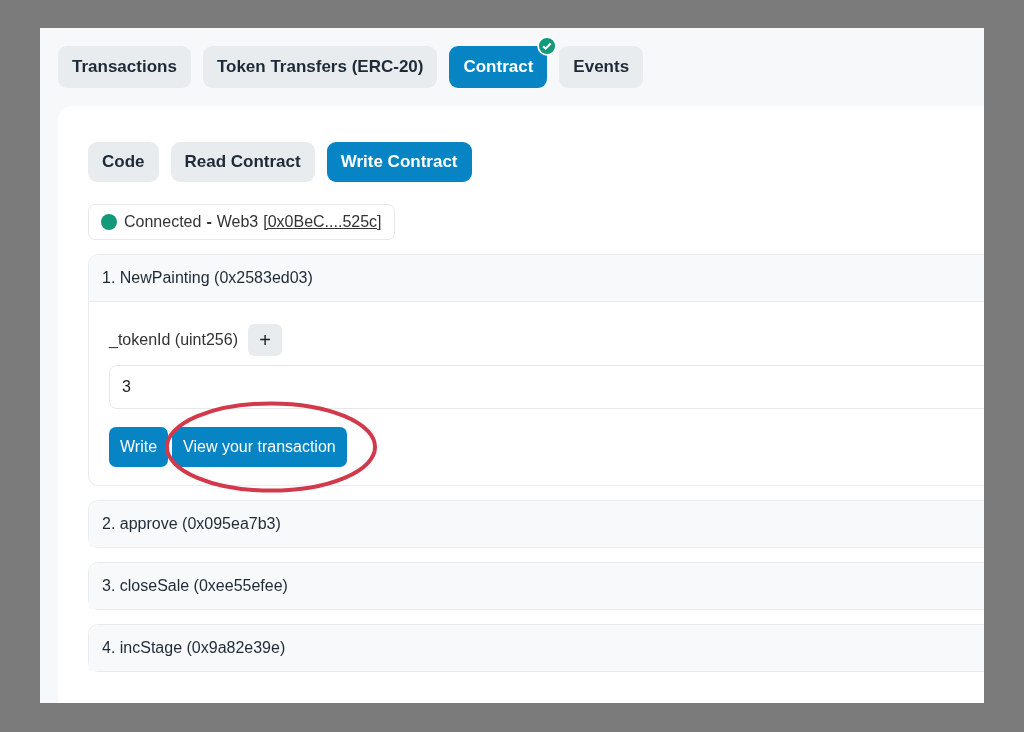  What do you see at coordinates (259, 447) in the screenshot?
I see `action-button: View your transaction` at bounding box center [259, 447].